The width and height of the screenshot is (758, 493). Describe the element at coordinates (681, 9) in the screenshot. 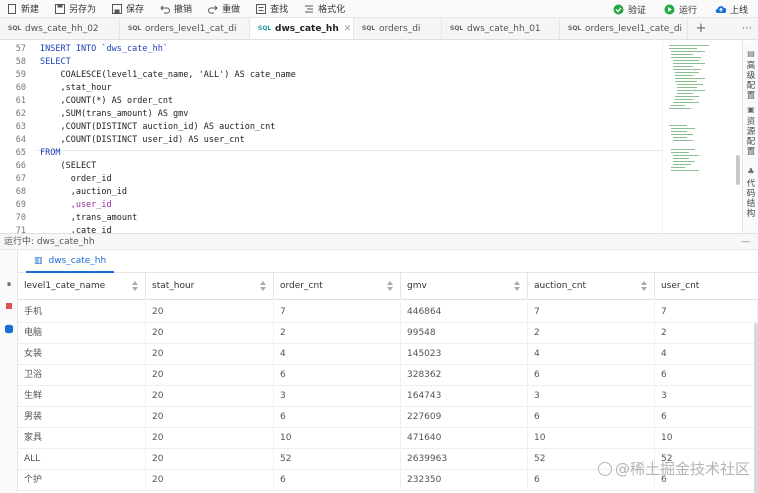

I see `run-button: 运行` at that location.